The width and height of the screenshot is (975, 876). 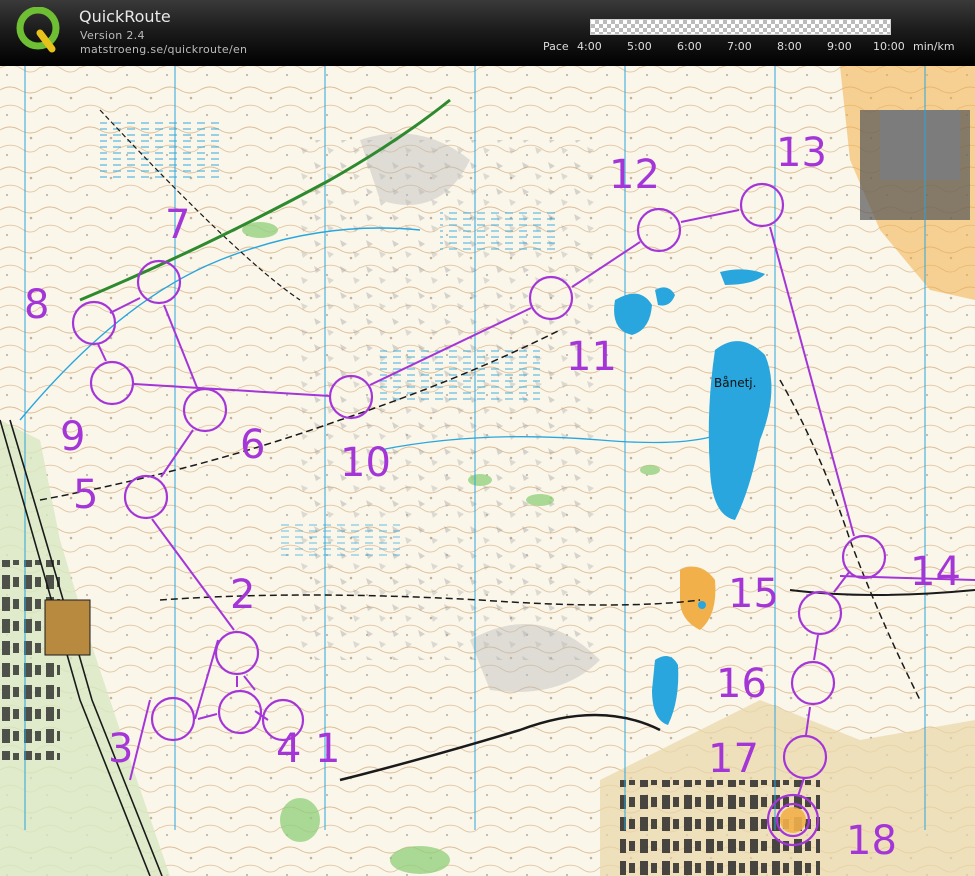 What do you see at coordinates (740, 27) in the screenshot?
I see `pace-color-scale` at bounding box center [740, 27].